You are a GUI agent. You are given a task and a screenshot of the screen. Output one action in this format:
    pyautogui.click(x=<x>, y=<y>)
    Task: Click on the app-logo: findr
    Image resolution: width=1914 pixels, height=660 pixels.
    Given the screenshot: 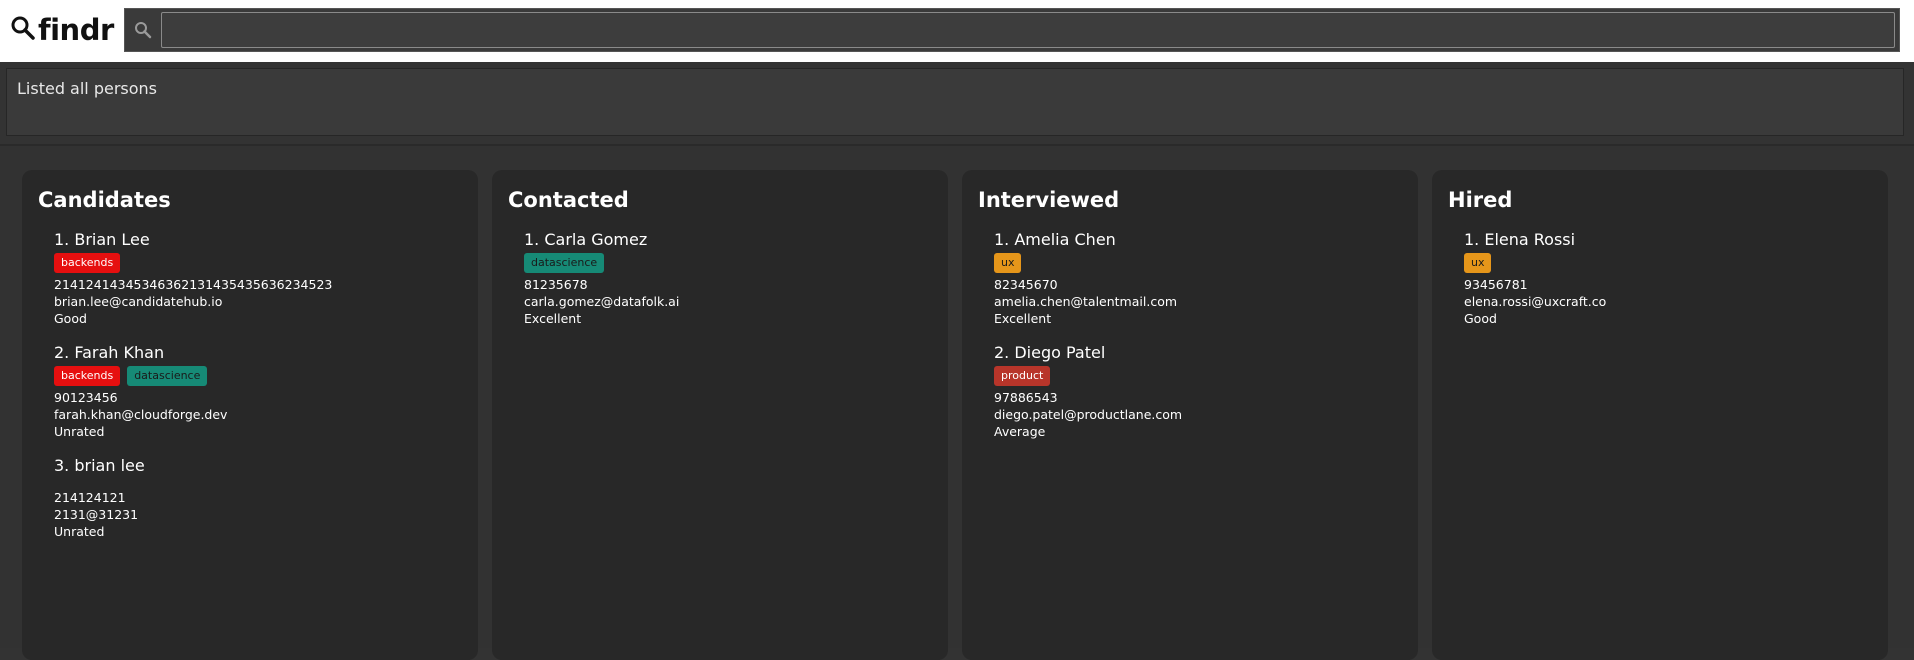 What is the action you would take?
    pyautogui.click(x=62, y=30)
    